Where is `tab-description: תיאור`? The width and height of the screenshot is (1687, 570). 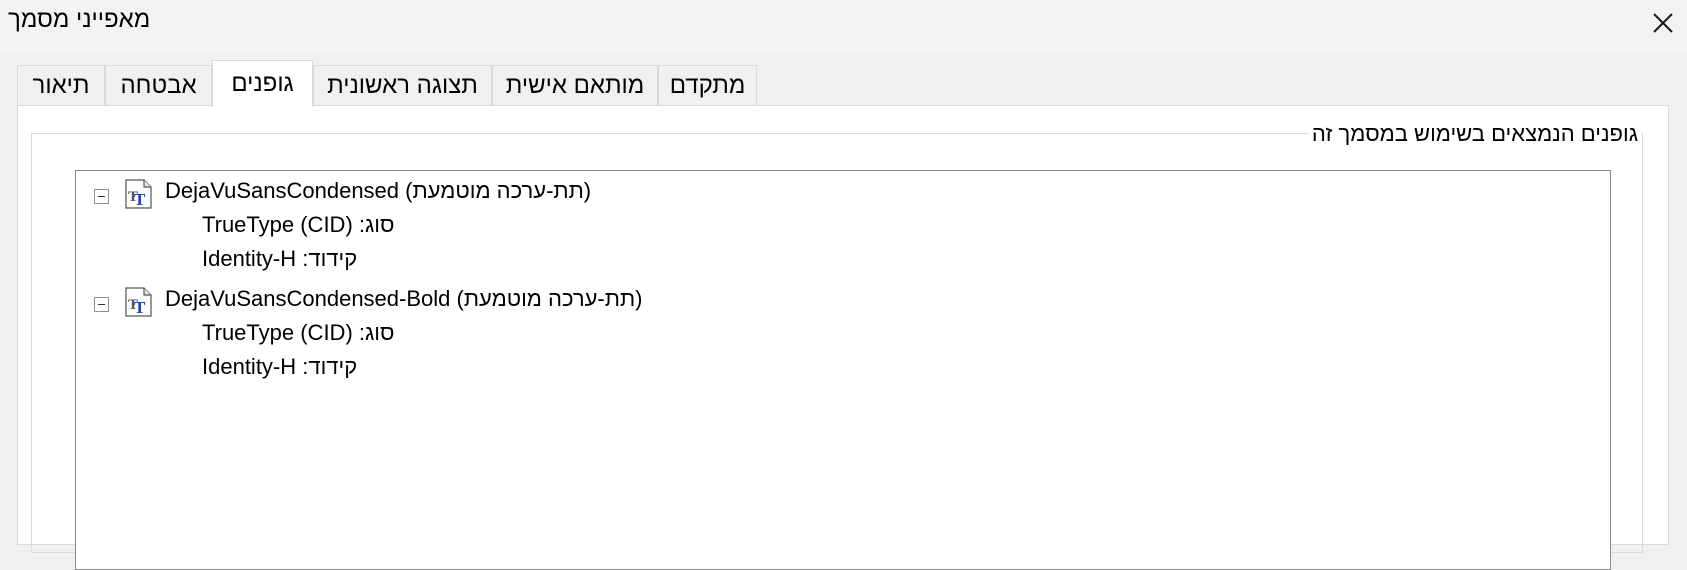 tab-description: תיאור is located at coordinates (61, 85).